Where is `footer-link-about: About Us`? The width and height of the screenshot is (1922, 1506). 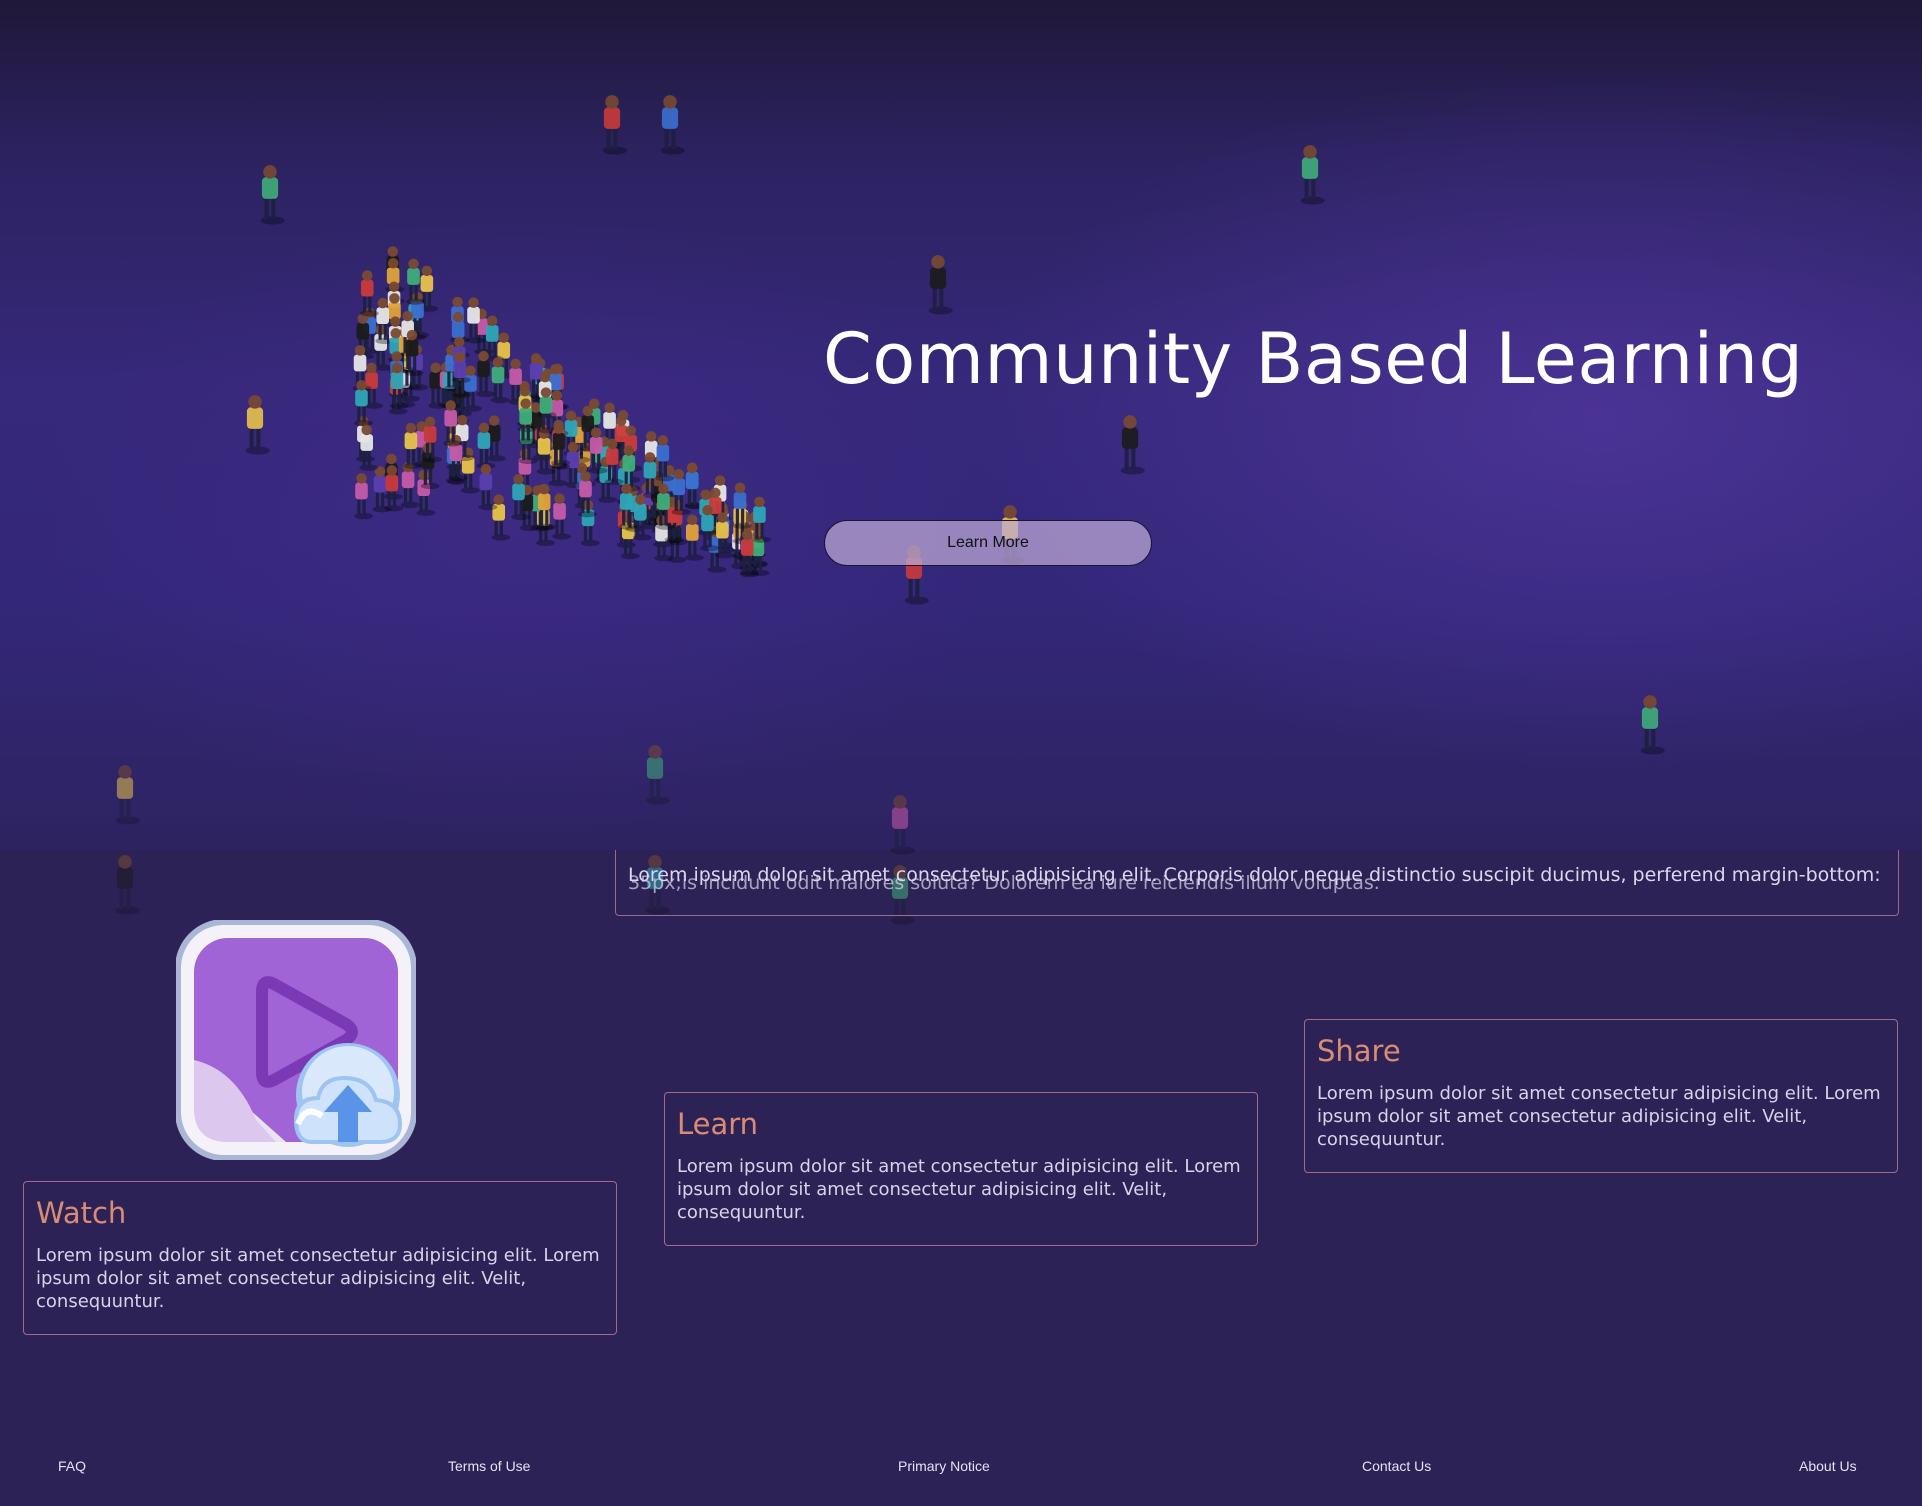
footer-link-about: About Us is located at coordinates (1828, 1466).